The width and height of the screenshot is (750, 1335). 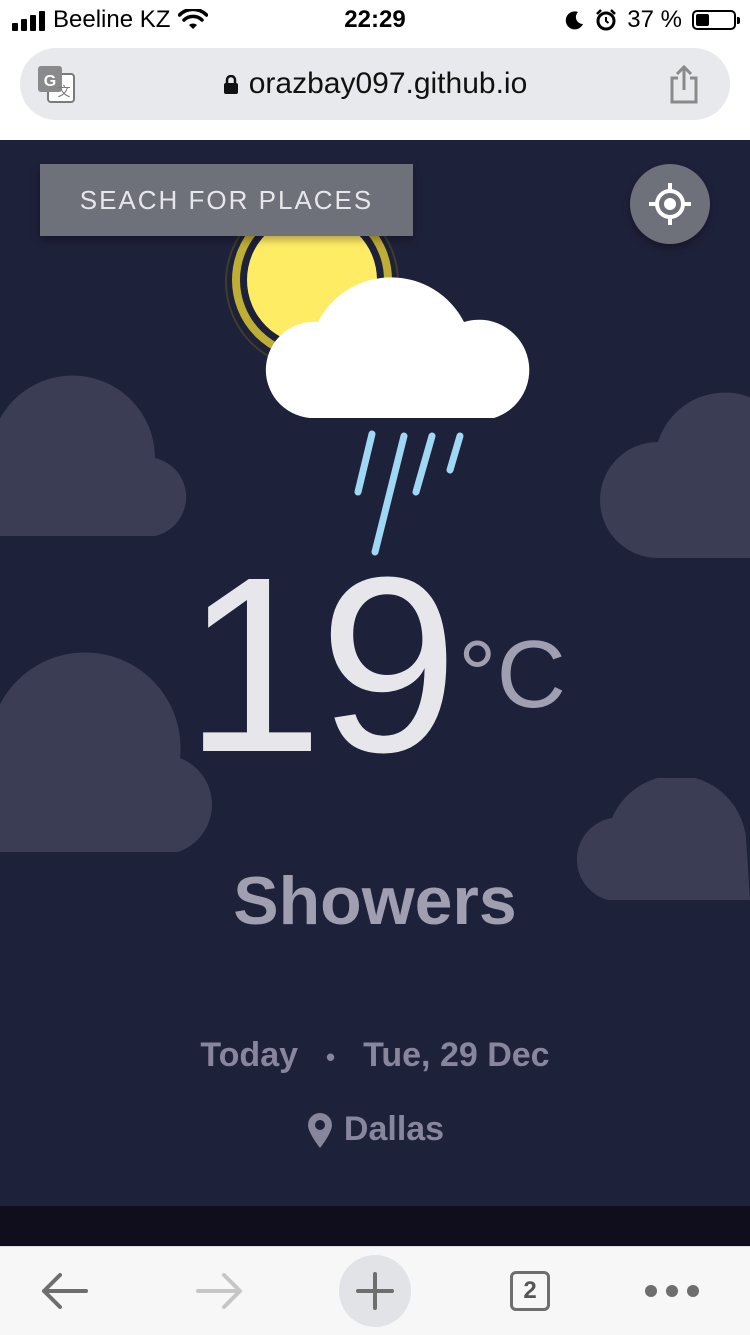 What do you see at coordinates (375, 1226) in the screenshot?
I see `page-bottom-strip` at bounding box center [375, 1226].